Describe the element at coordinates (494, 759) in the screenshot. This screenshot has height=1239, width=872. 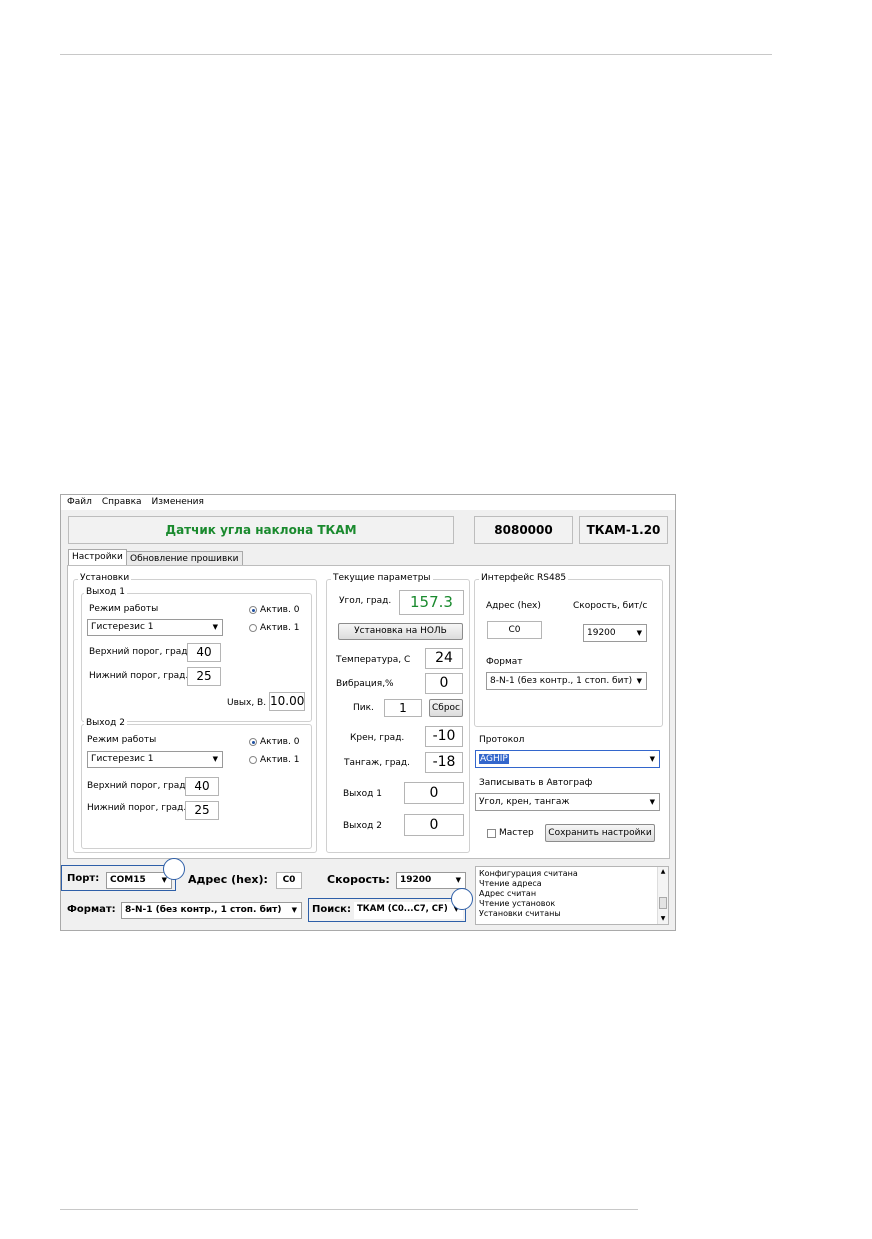
I see `protocol-value: AGHIP` at that location.